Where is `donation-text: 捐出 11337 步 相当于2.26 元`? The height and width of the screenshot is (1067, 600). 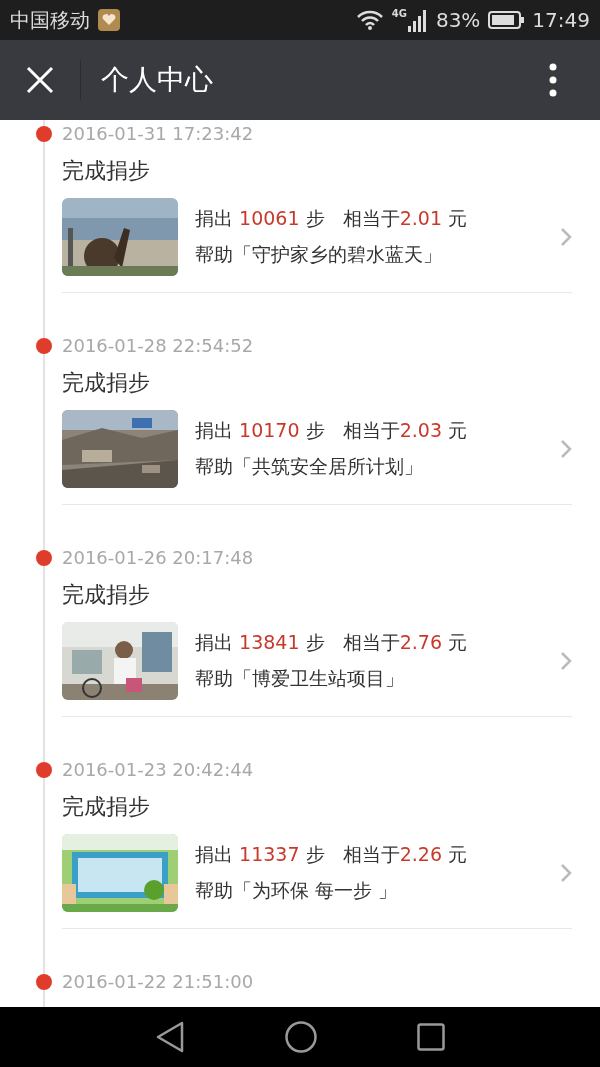
donation-text: 捐出 11337 步 相当于2.26 元 is located at coordinates (332, 854).